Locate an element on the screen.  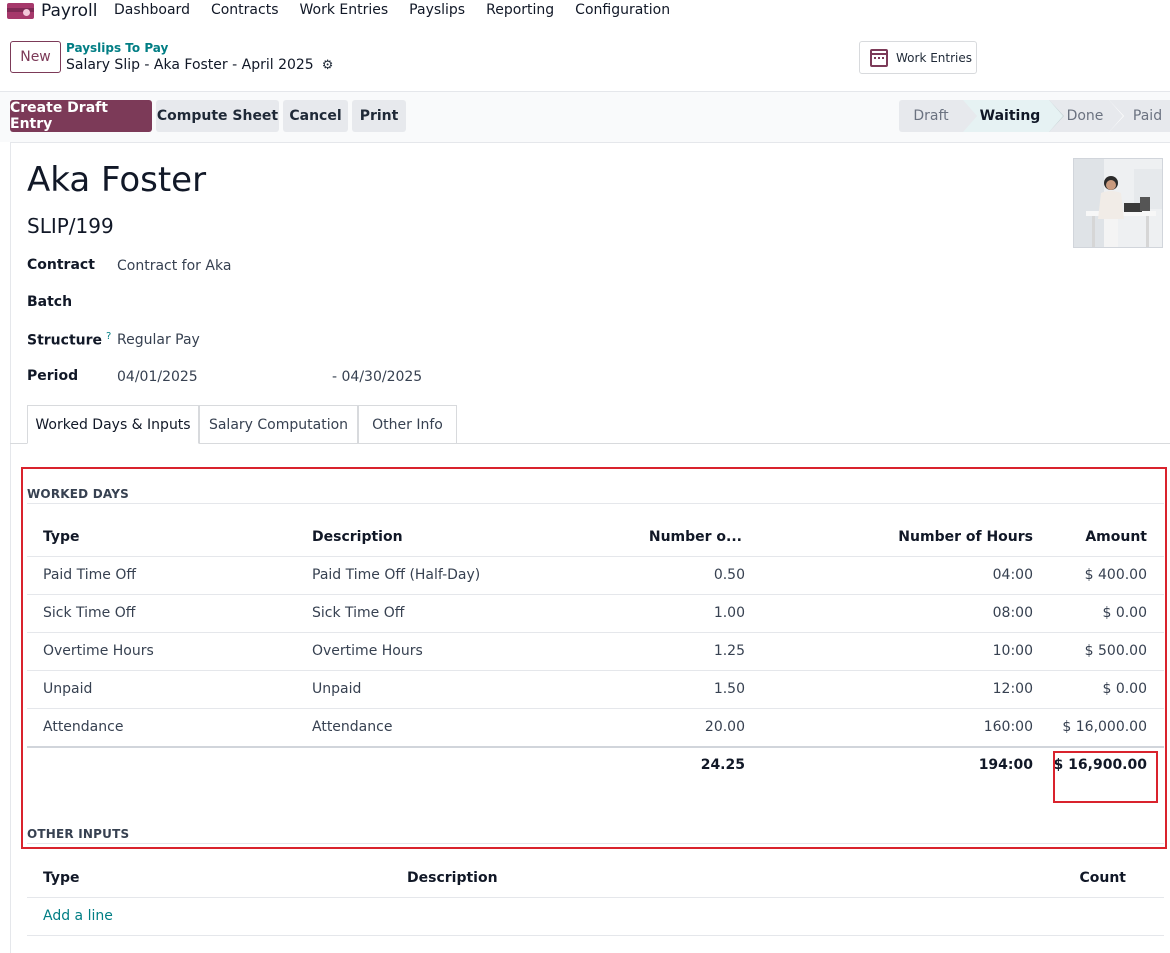
help-icon: ? is located at coordinates (108, 336).